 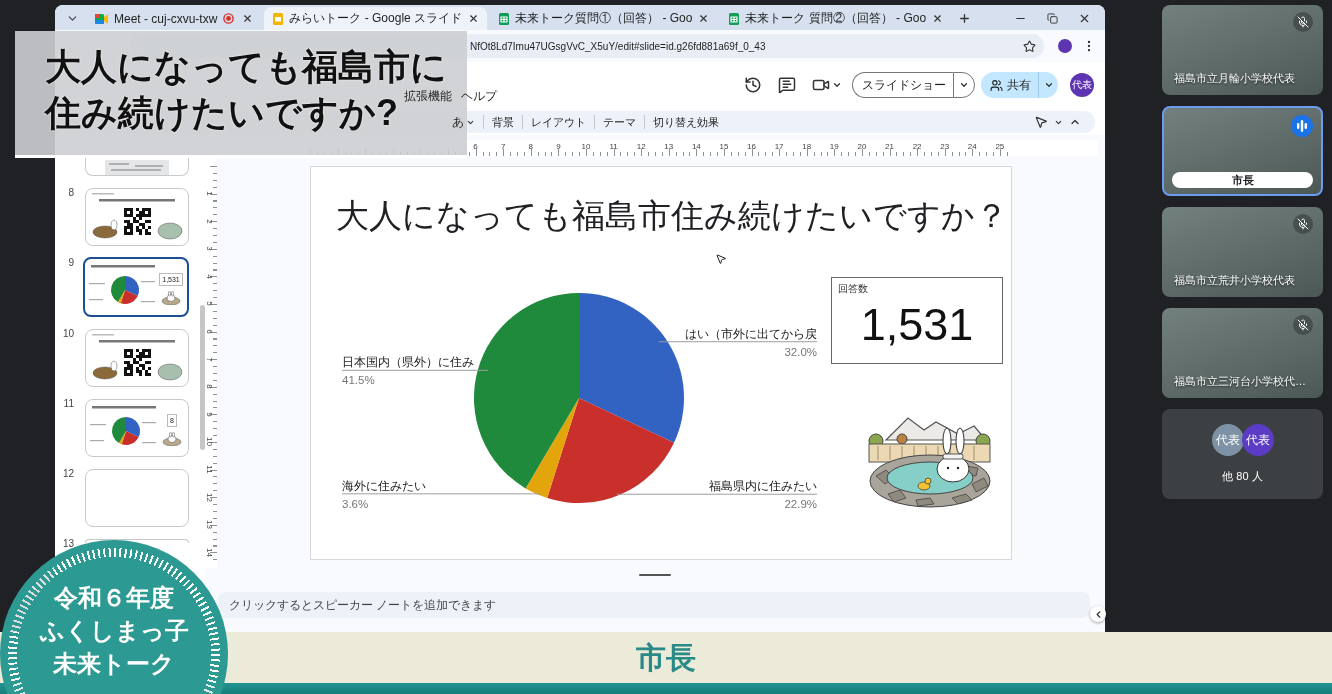 What do you see at coordinates (655, 575) in the screenshot?
I see `resize-handle` at bounding box center [655, 575].